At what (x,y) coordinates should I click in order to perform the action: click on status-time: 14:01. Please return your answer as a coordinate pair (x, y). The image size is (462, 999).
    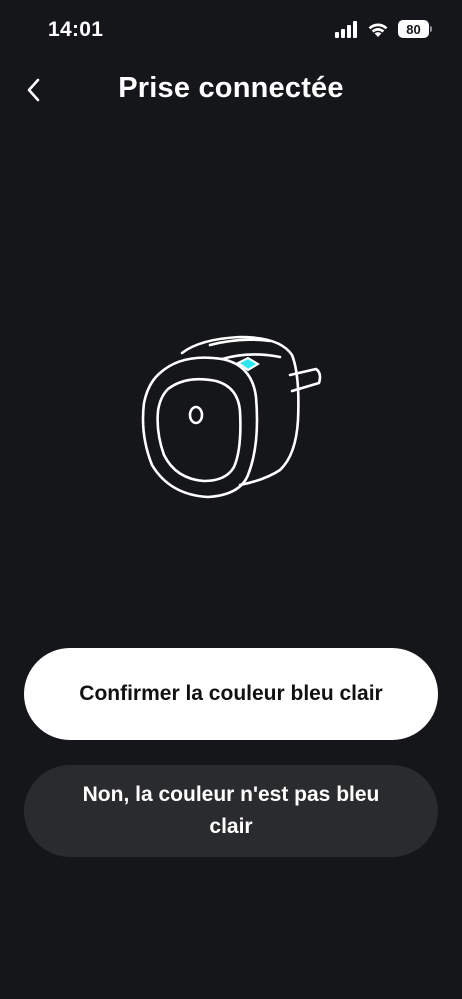
    Looking at the image, I should click on (76, 29).